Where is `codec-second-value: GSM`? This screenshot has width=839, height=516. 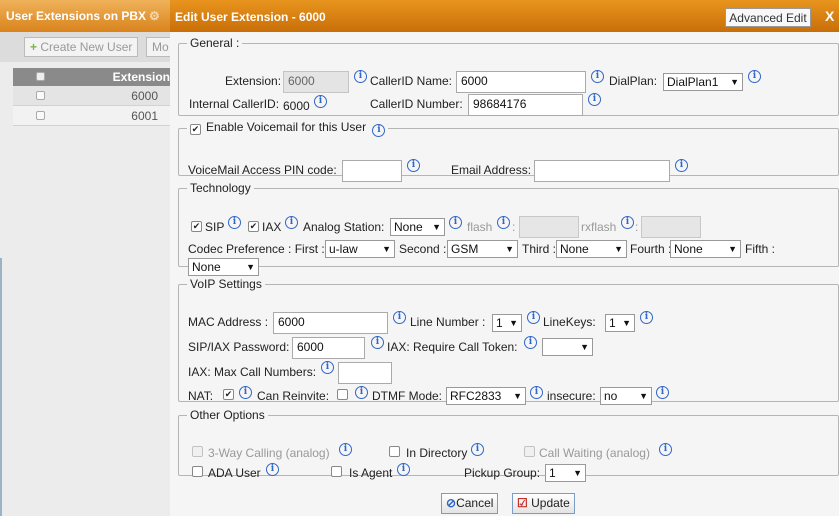
codec-second-value: GSM is located at coordinates (465, 249).